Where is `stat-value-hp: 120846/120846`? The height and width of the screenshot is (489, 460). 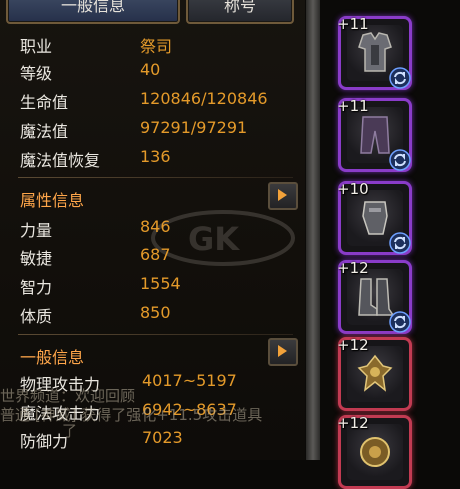
stat-value-hp: 120846/120846 is located at coordinates (204, 98).